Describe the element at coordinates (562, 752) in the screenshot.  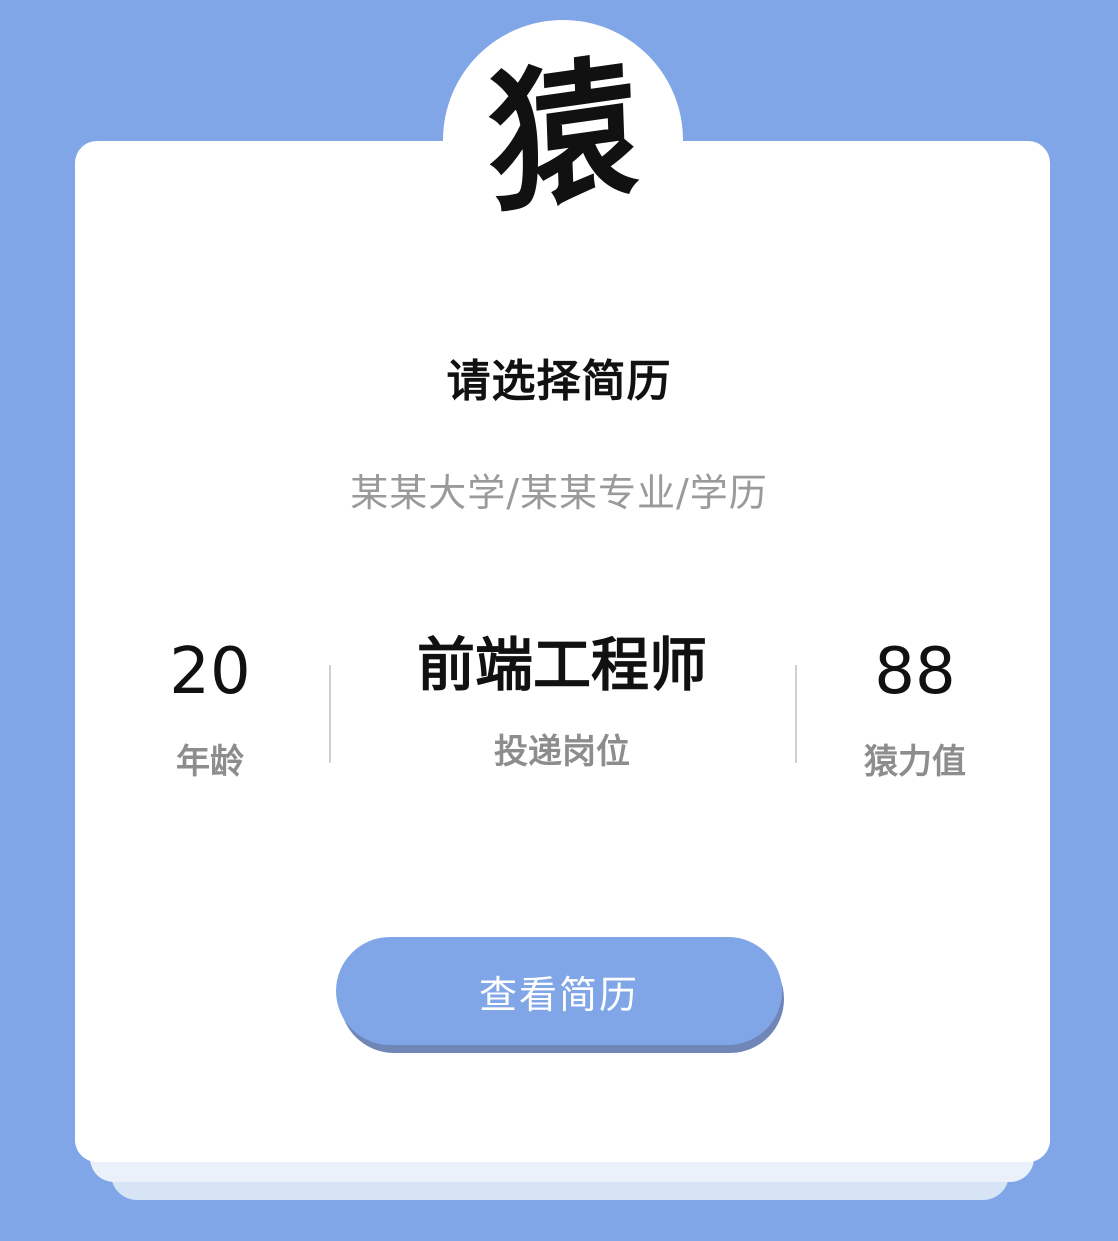
I see `stat-role-label: 投递岗位` at that location.